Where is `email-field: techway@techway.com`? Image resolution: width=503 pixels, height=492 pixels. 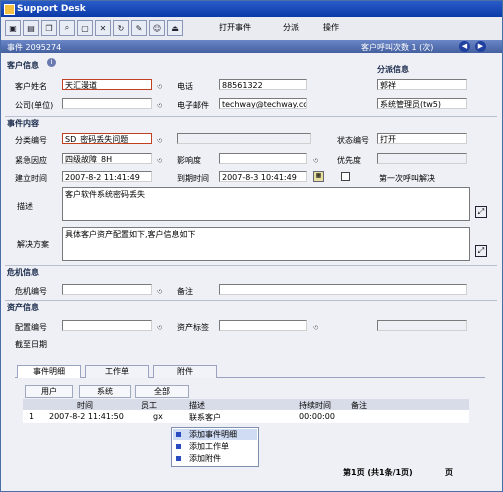 email-field: techway@techway.com is located at coordinates (263, 103).